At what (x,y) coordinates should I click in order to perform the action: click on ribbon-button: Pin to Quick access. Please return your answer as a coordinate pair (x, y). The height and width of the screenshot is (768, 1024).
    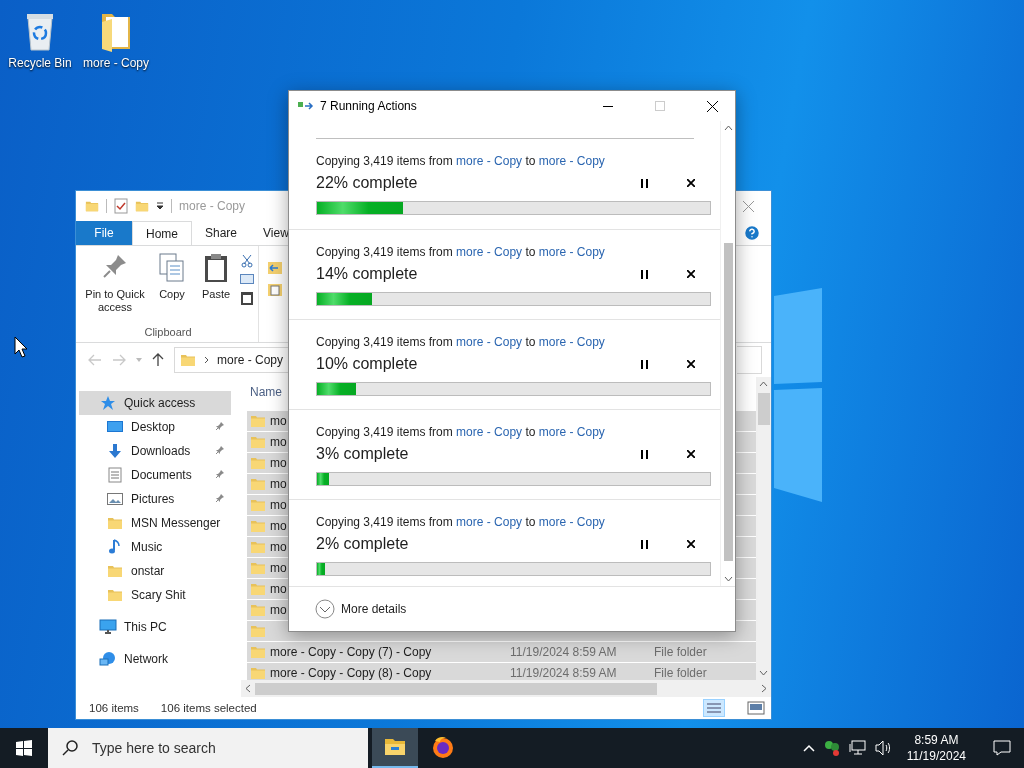
    Looking at the image, I should click on (115, 283).